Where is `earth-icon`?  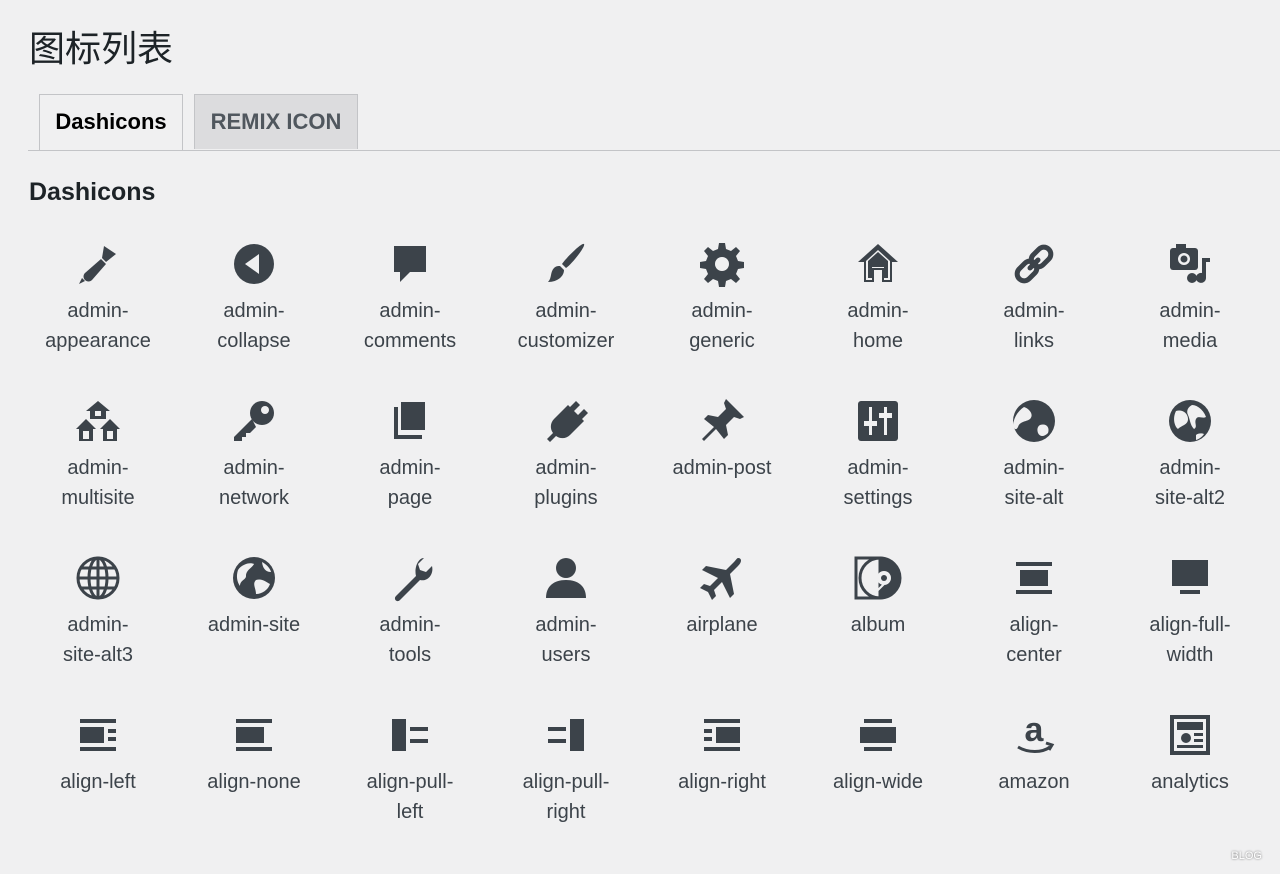
earth-icon is located at coordinates (254, 578).